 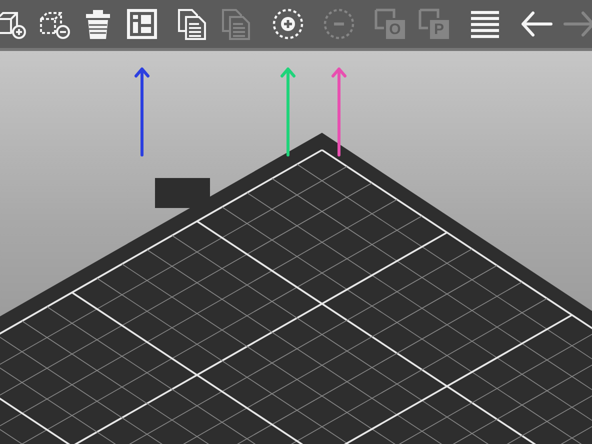 I want to click on arrange-button, so click(x=142, y=24).